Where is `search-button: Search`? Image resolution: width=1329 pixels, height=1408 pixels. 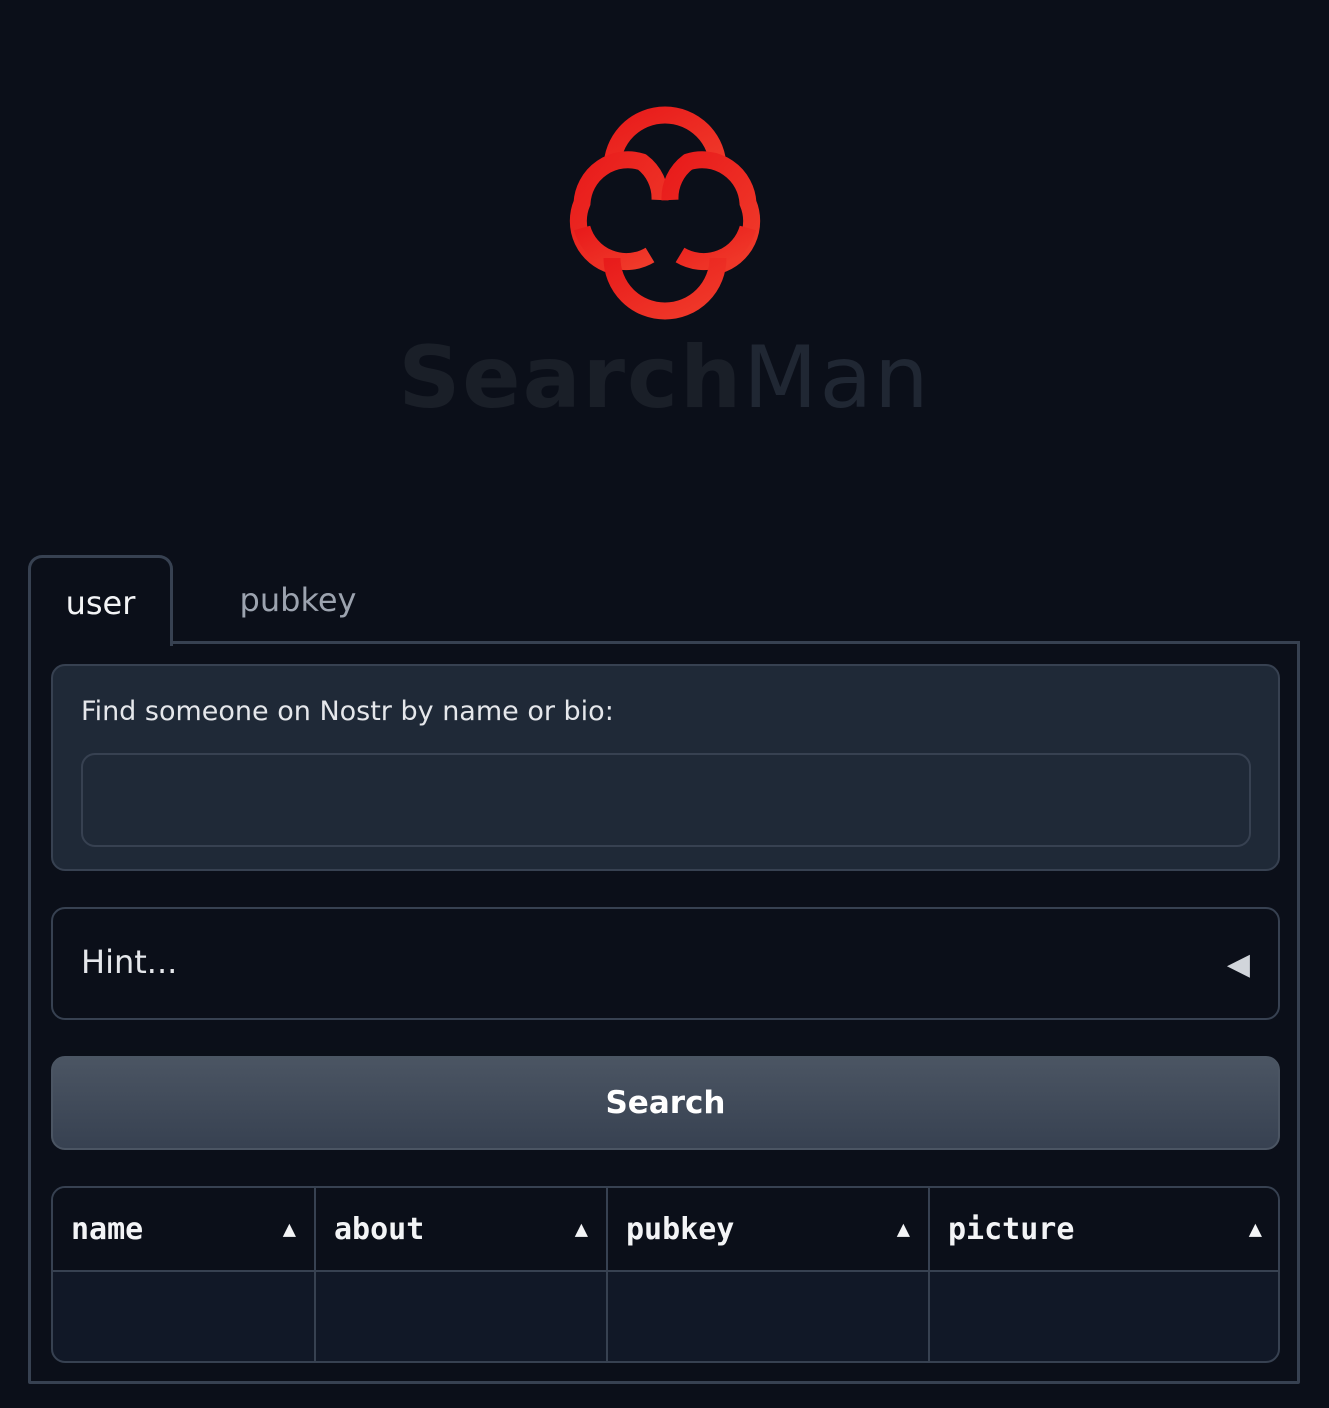 search-button: Search is located at coordinates (665, 1103).